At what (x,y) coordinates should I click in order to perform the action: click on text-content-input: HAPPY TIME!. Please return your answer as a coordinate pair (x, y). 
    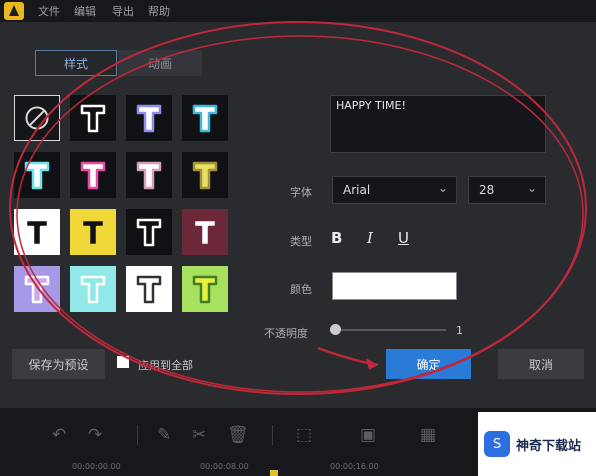
    Looking at the image, I should click on (438, 124).